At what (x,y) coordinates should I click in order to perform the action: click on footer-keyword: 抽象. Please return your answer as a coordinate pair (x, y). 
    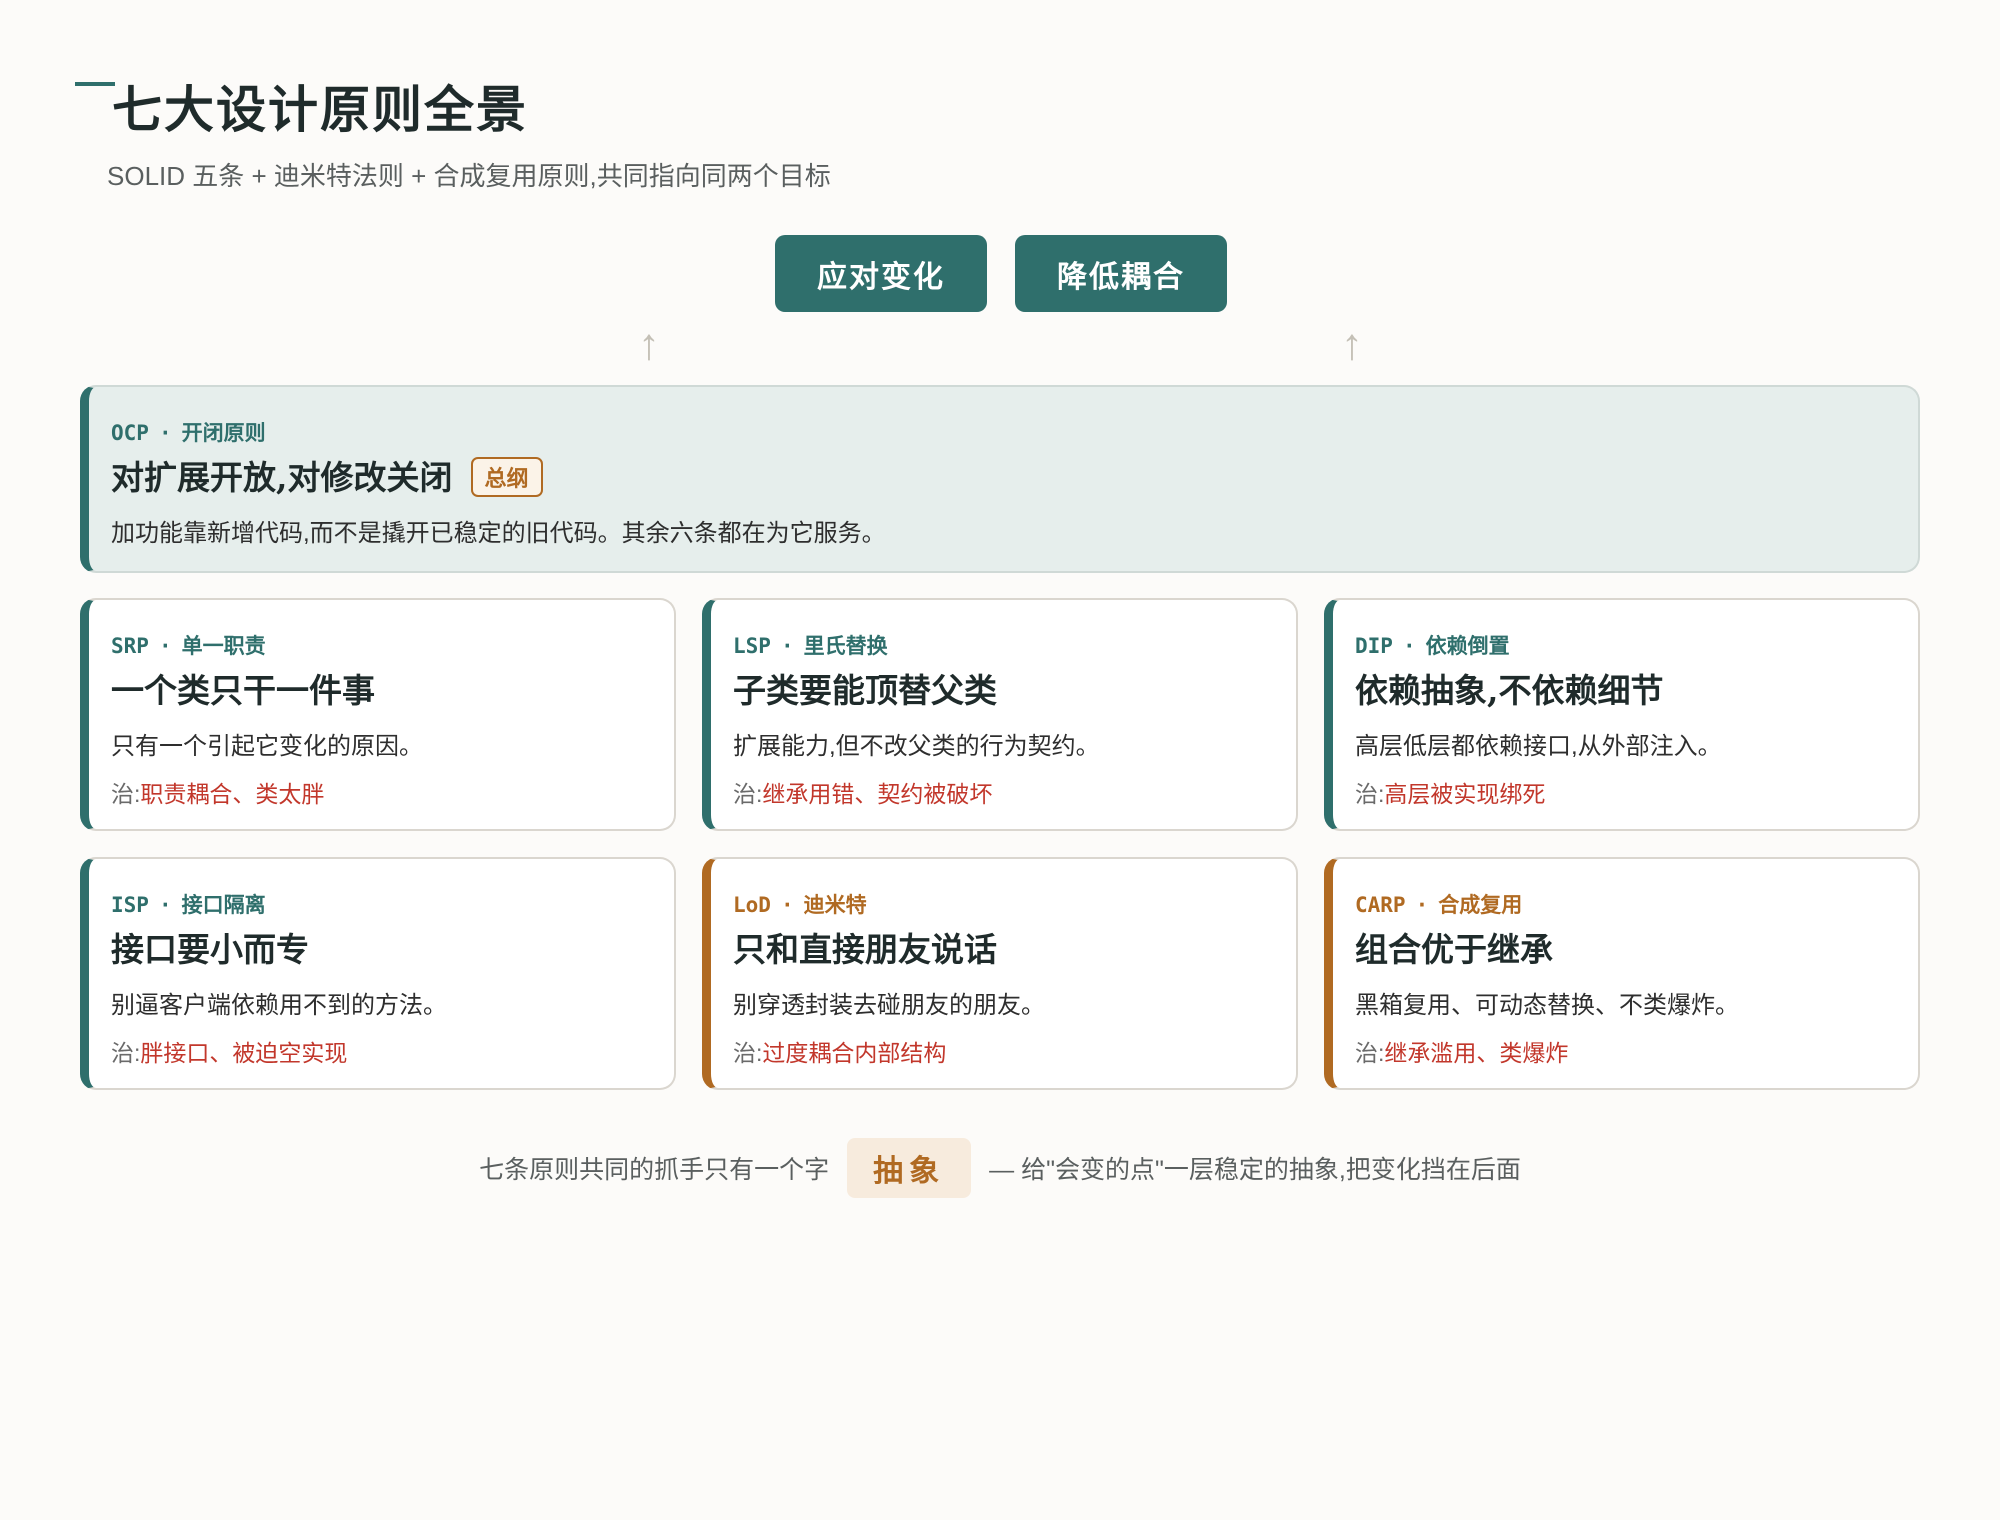
    Looking at the image, I should click on (909, 1168).